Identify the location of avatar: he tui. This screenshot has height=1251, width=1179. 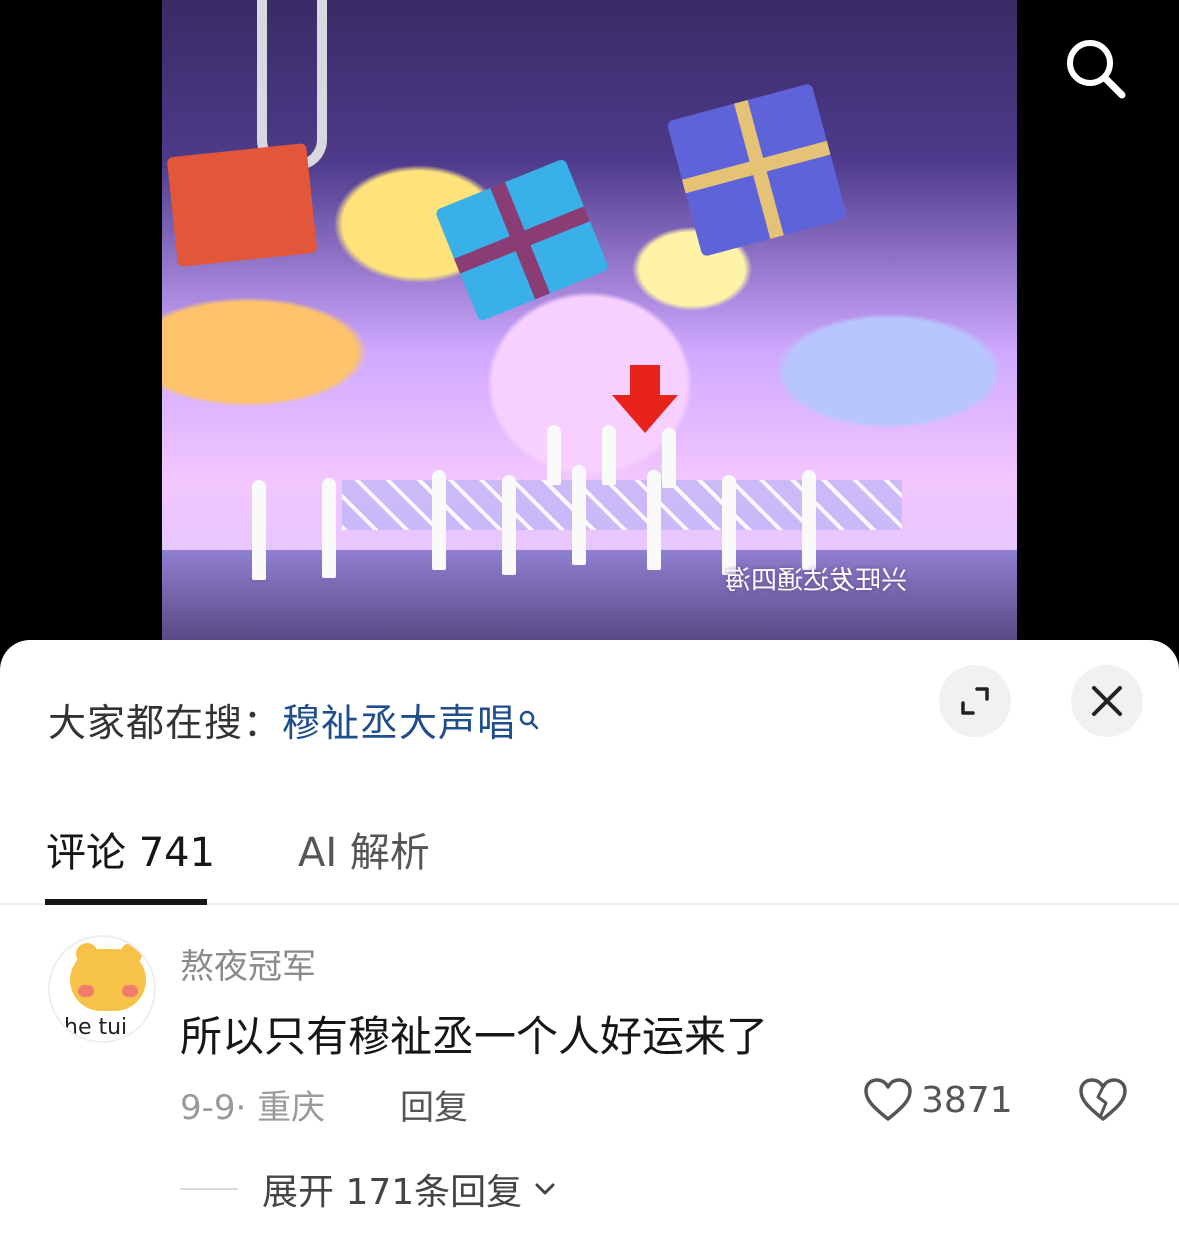
(102, 989).